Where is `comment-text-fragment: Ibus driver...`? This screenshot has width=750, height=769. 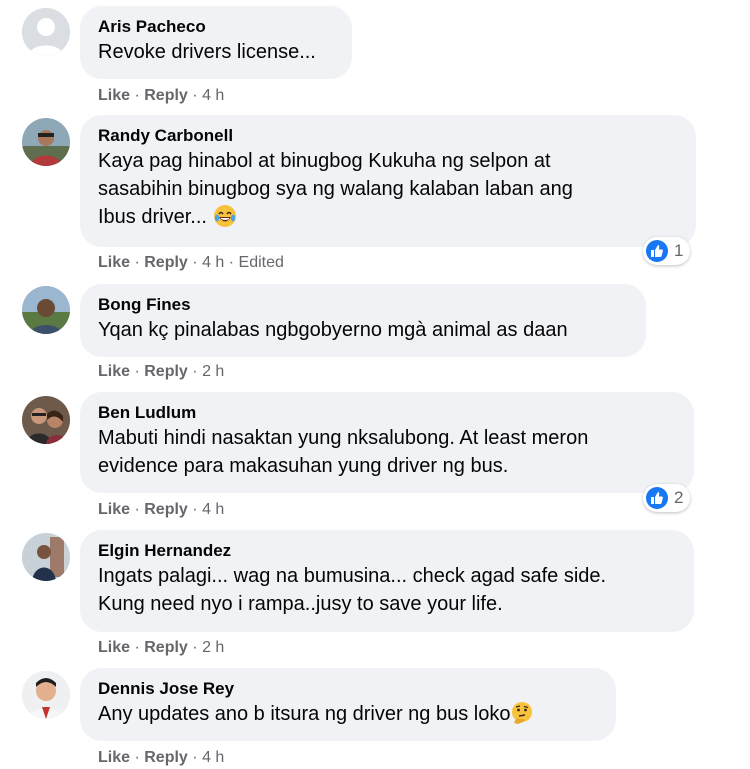 comment-text-fragment: Ibus driver... is located at coordinates (152, 217).